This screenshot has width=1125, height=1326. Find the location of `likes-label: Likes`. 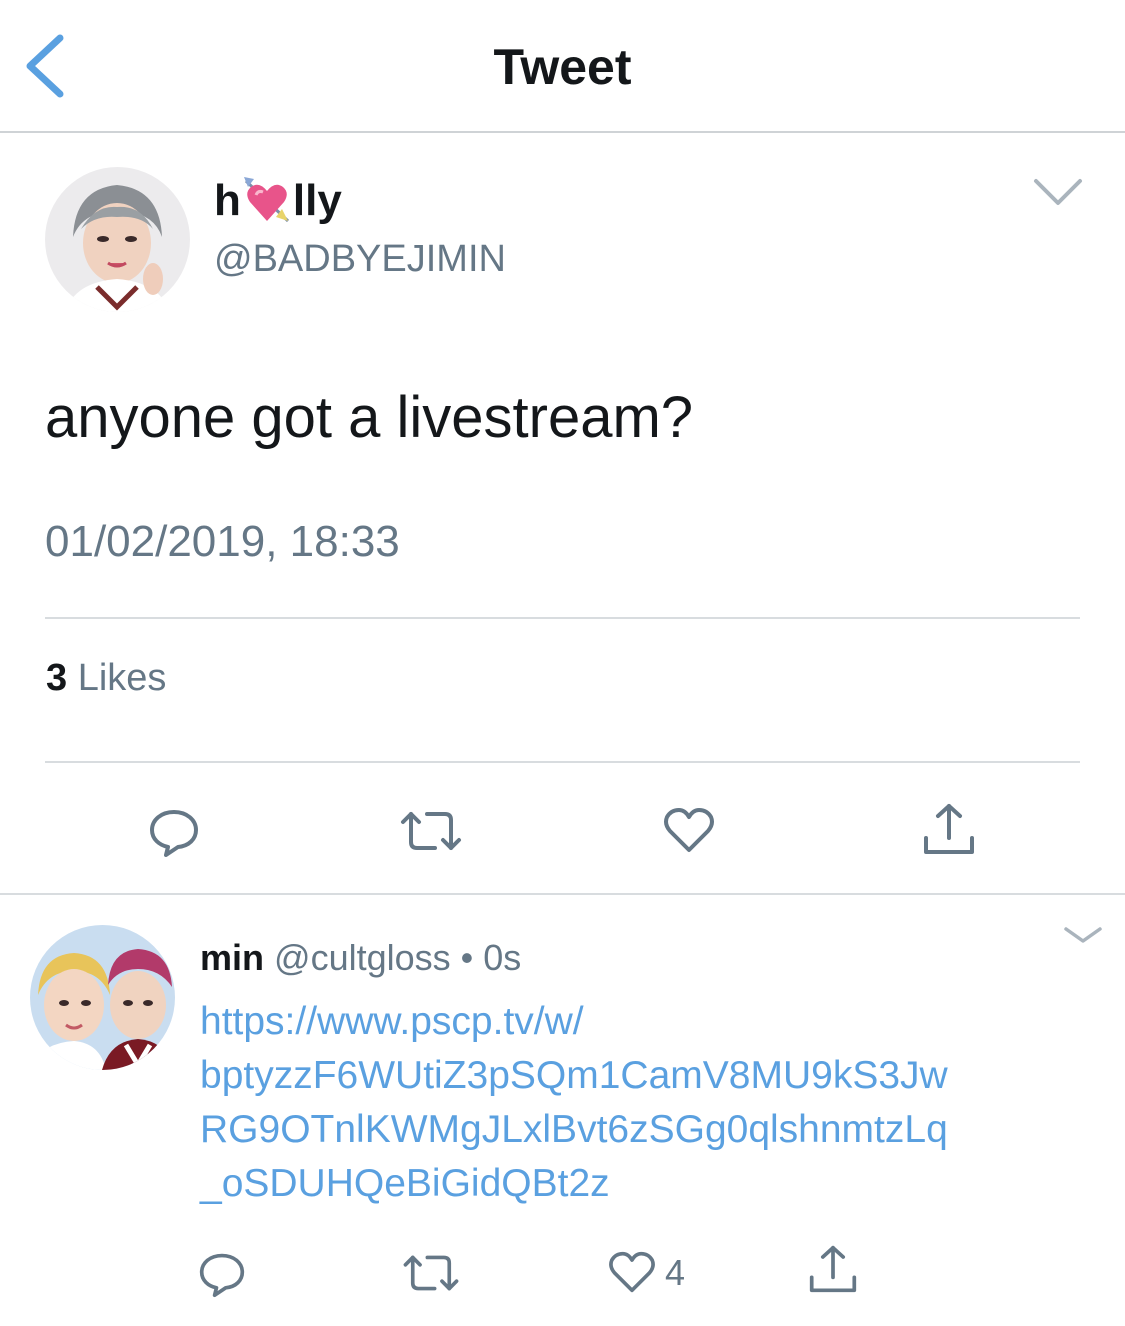

likes-label: Likes is located at coordinates (122, 678).